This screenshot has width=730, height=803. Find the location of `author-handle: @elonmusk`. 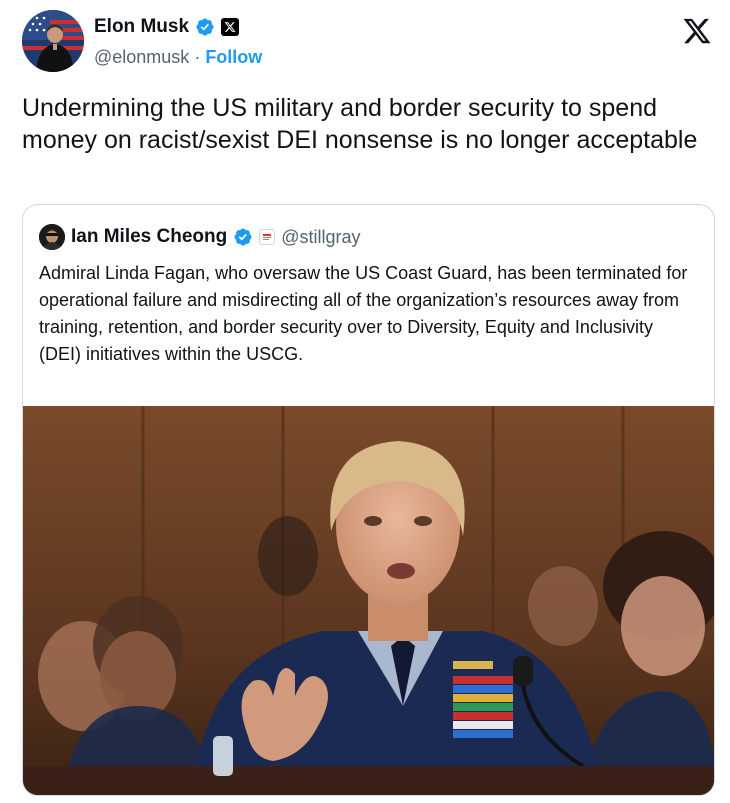

author-handle: @elonmusk is located at coordinates (141, 57).